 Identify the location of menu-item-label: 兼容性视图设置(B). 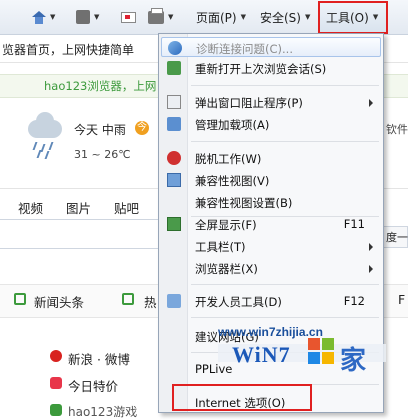
(244, 203).